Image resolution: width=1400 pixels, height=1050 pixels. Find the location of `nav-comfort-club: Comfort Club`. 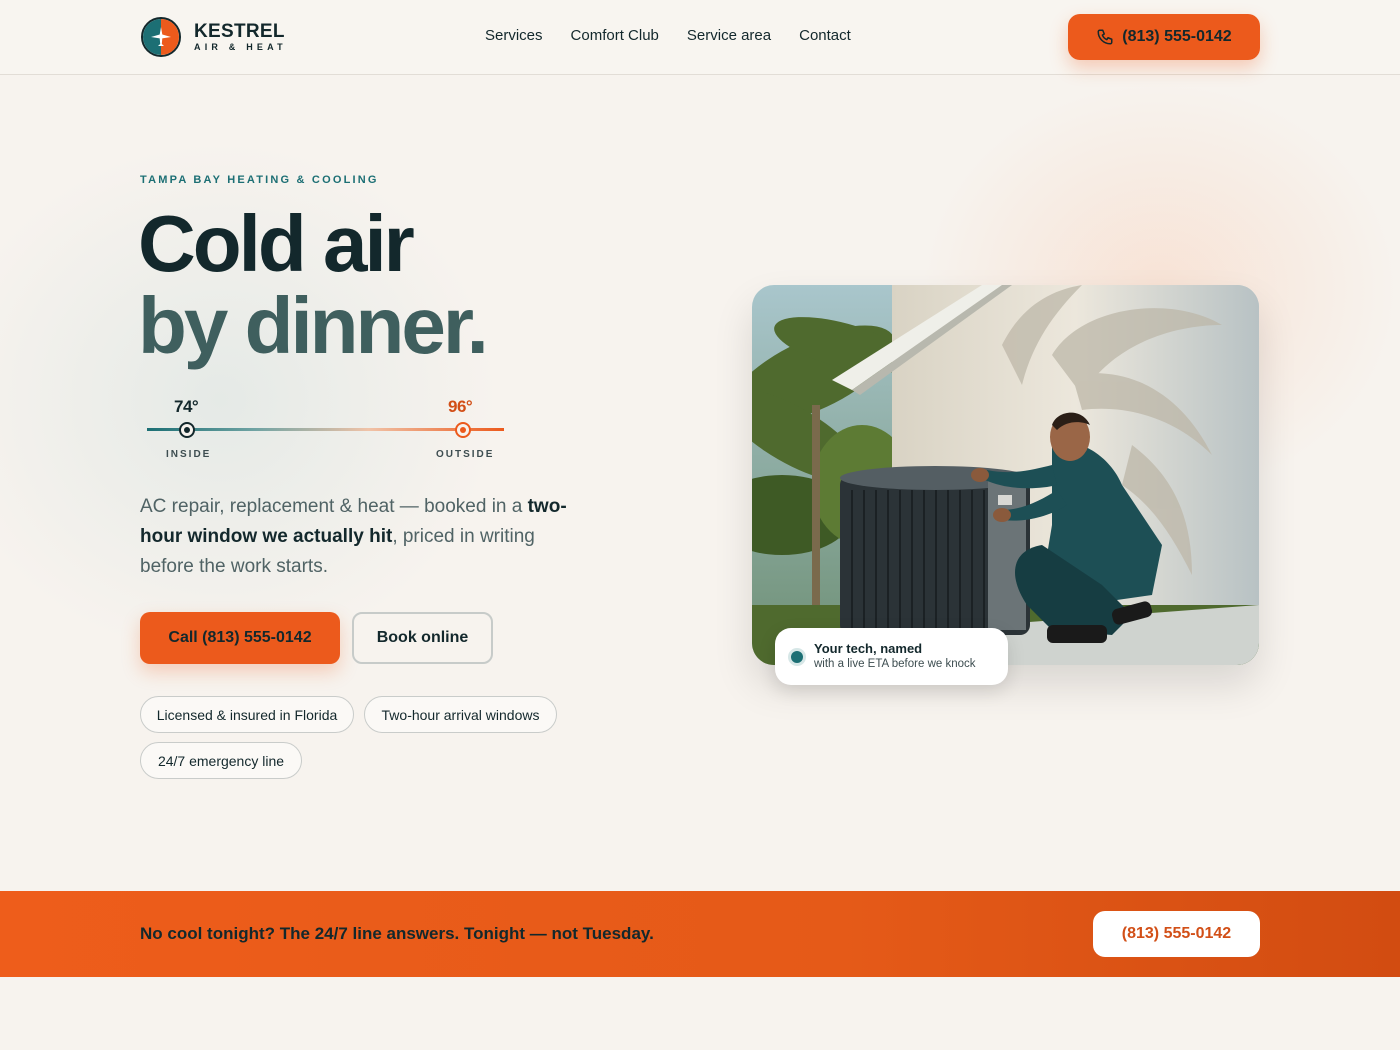

nav-comfort-club: Comfort Club is located at coordinates (615, 35).